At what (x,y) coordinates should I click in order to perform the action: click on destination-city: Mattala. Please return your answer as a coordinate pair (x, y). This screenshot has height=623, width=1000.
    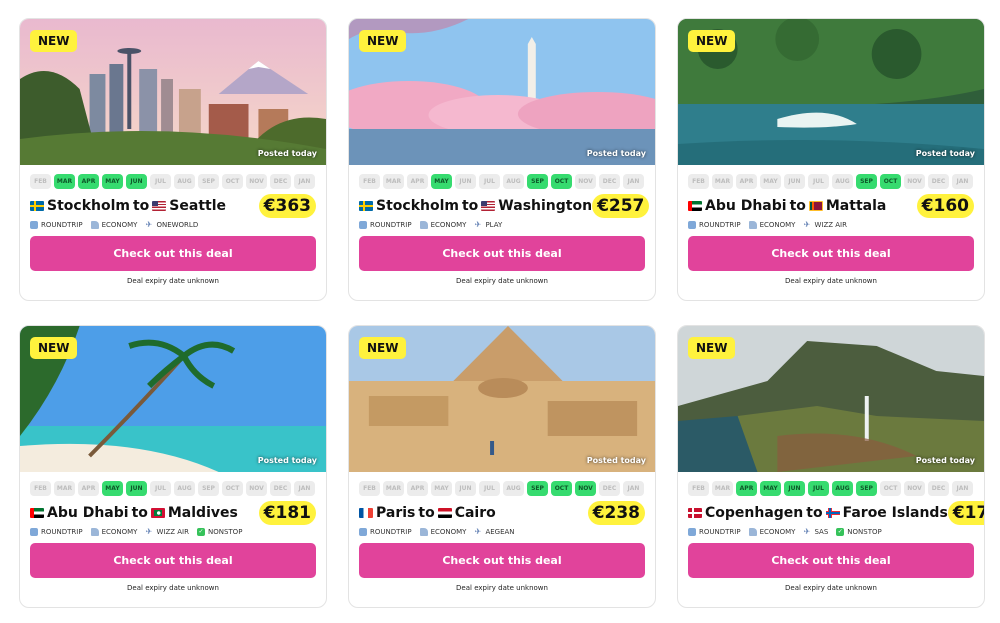
    Looking at the image, I should click on (856, 206).